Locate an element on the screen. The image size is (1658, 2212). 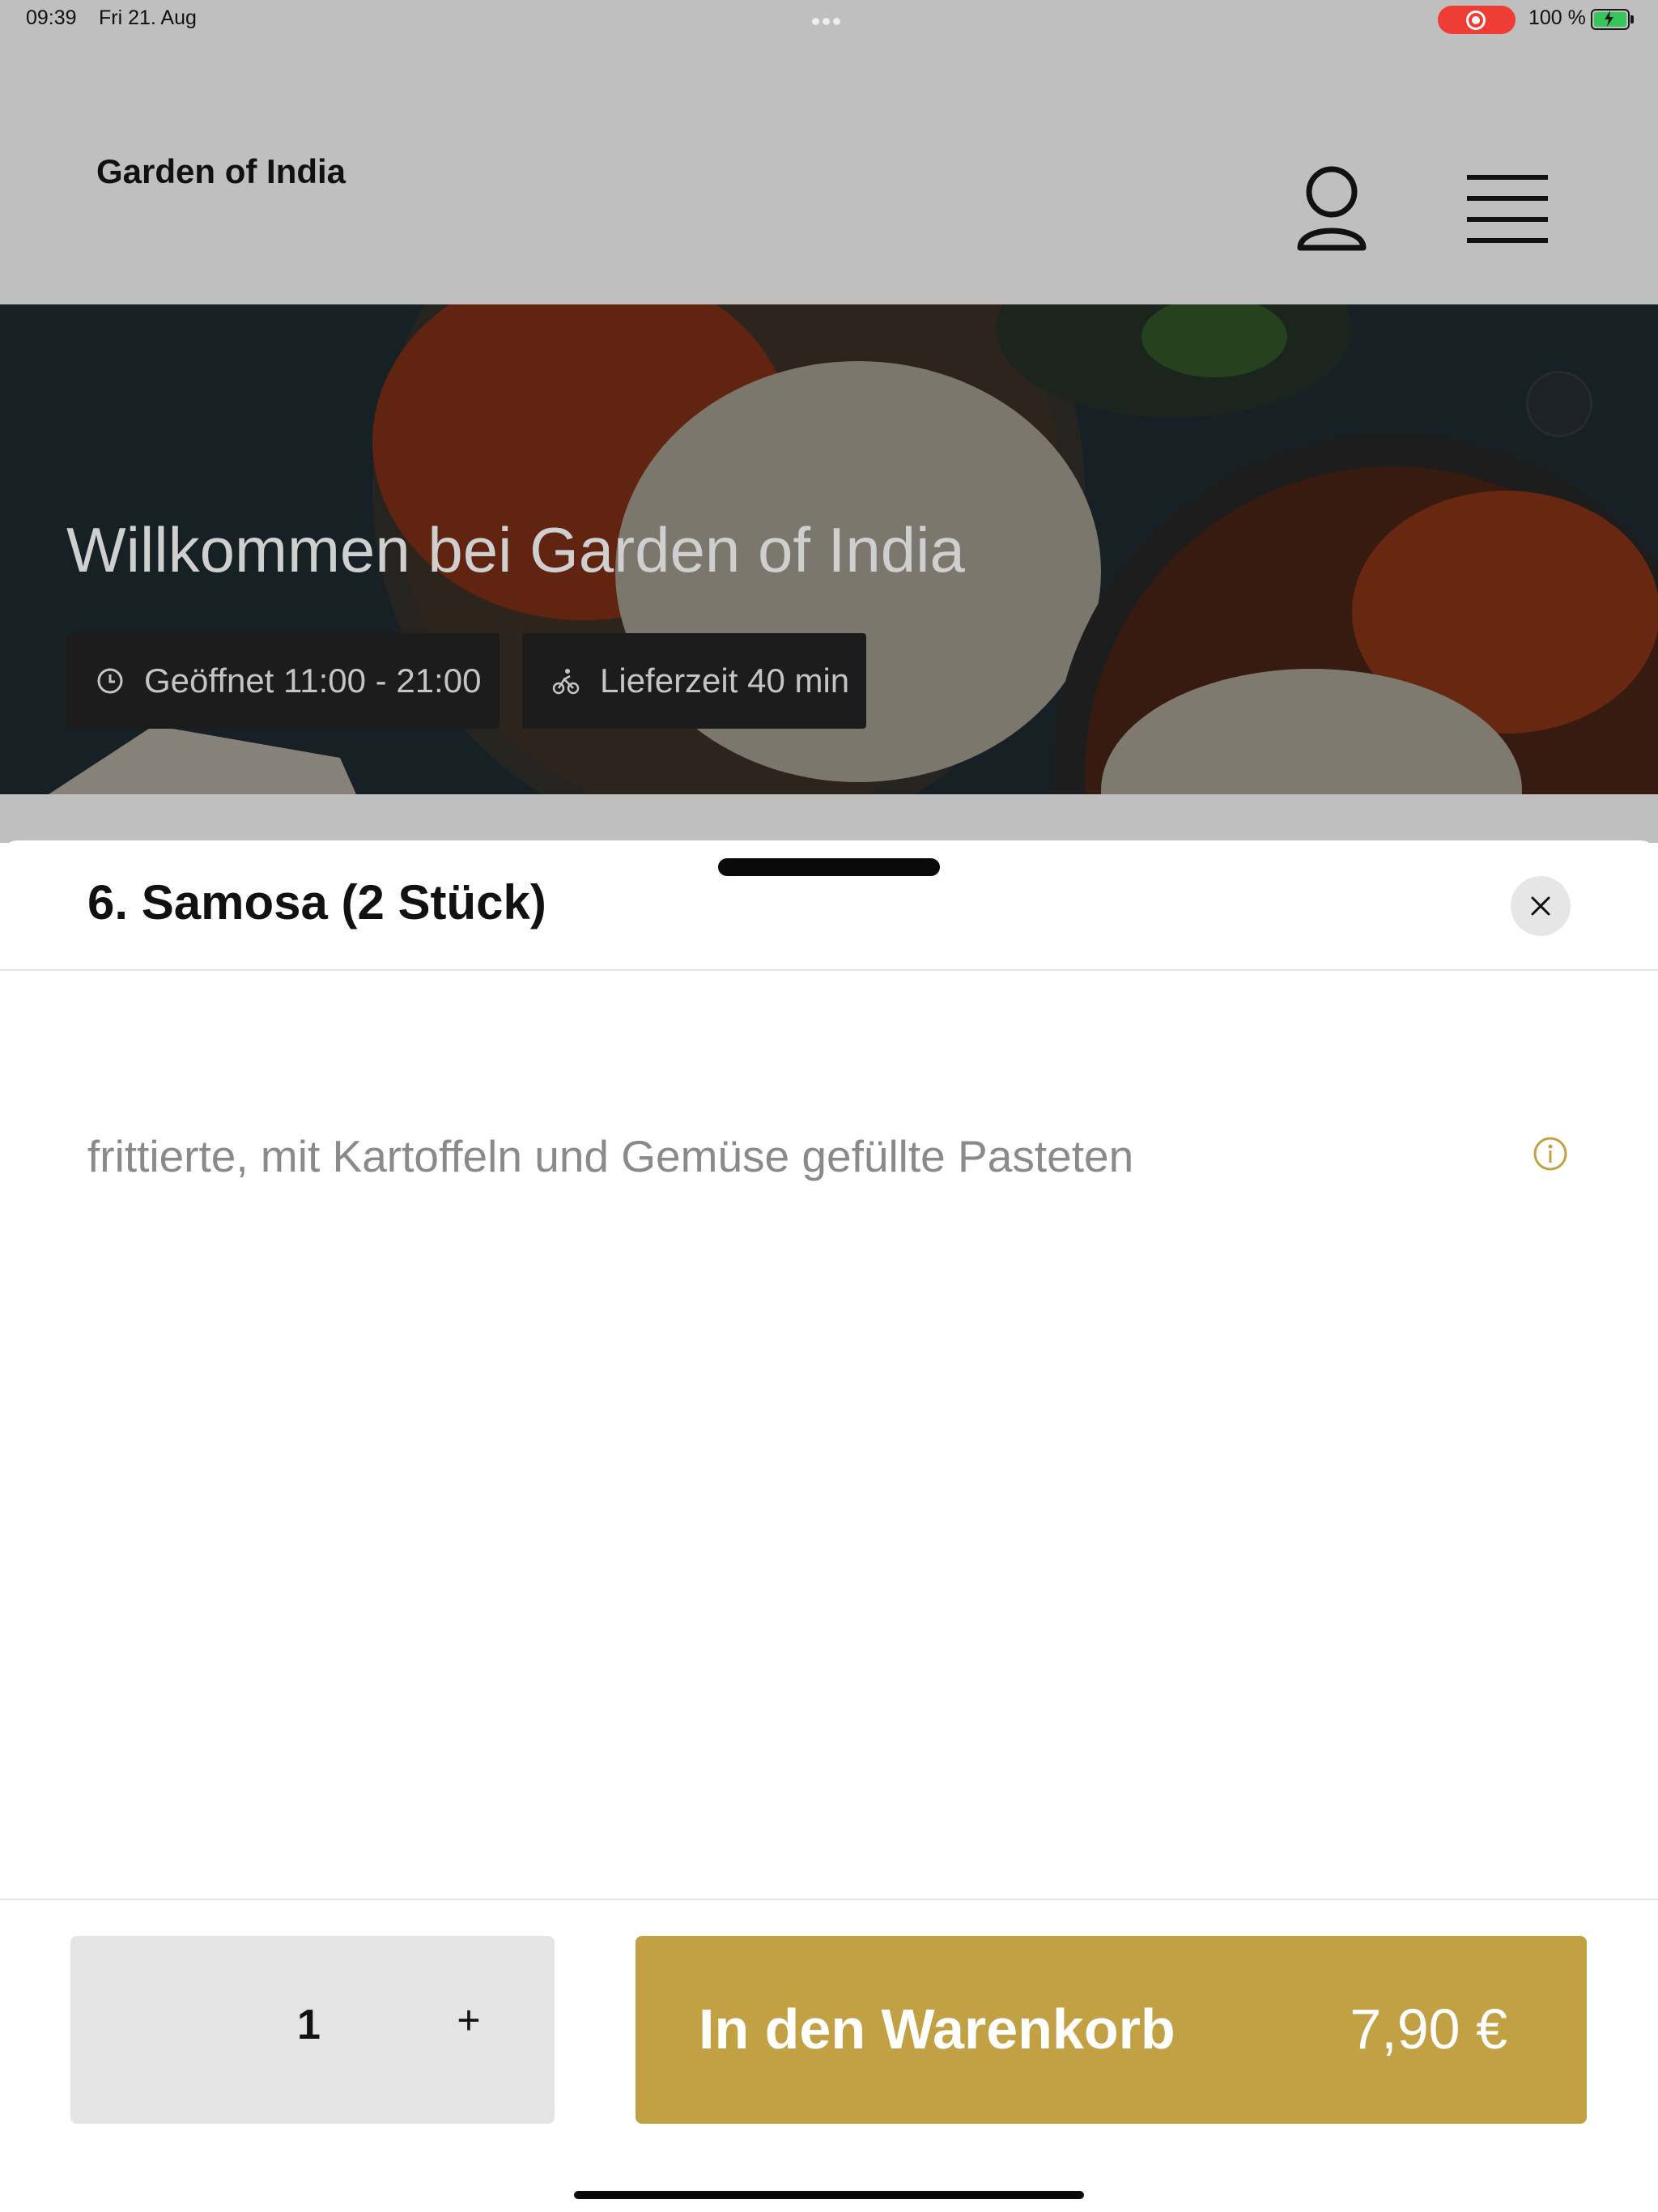
sheet-grabber is located at coordinates (829, 867).